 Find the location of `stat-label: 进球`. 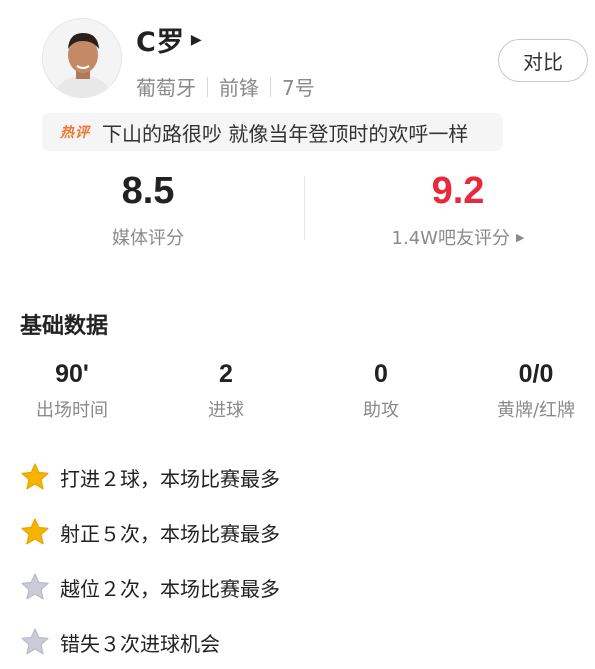

stat-label: 进球 is located at coordinates (226, 410).